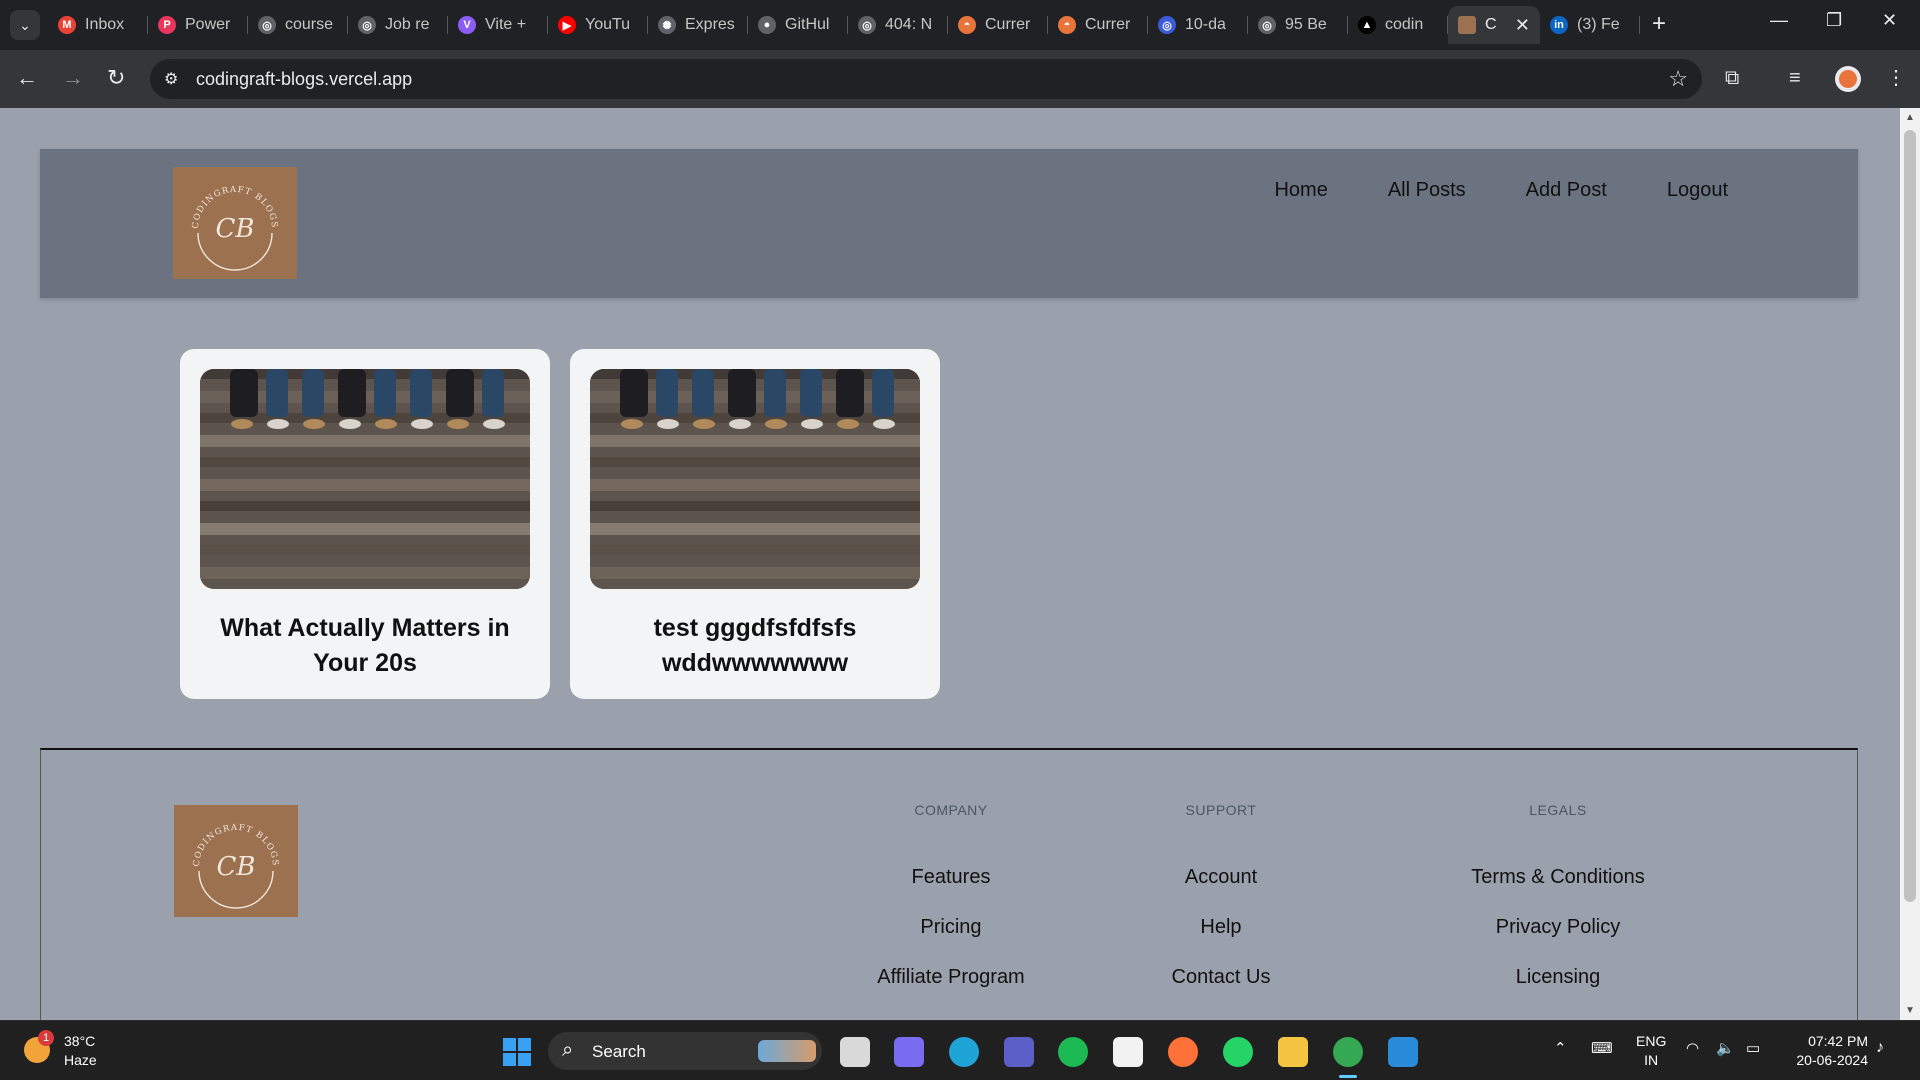 Image resolution: width=1920 pixels, height=1080 pixels. I want to click on wifi-icon: ◠, so click(1692, 1048).